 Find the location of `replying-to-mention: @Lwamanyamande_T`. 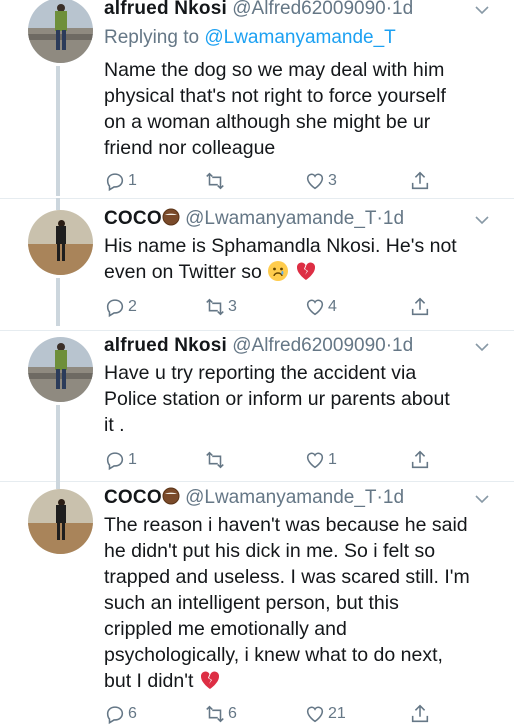

replying-to-mention: @Lwamanyamande_T is located at coordinates (299, 37).